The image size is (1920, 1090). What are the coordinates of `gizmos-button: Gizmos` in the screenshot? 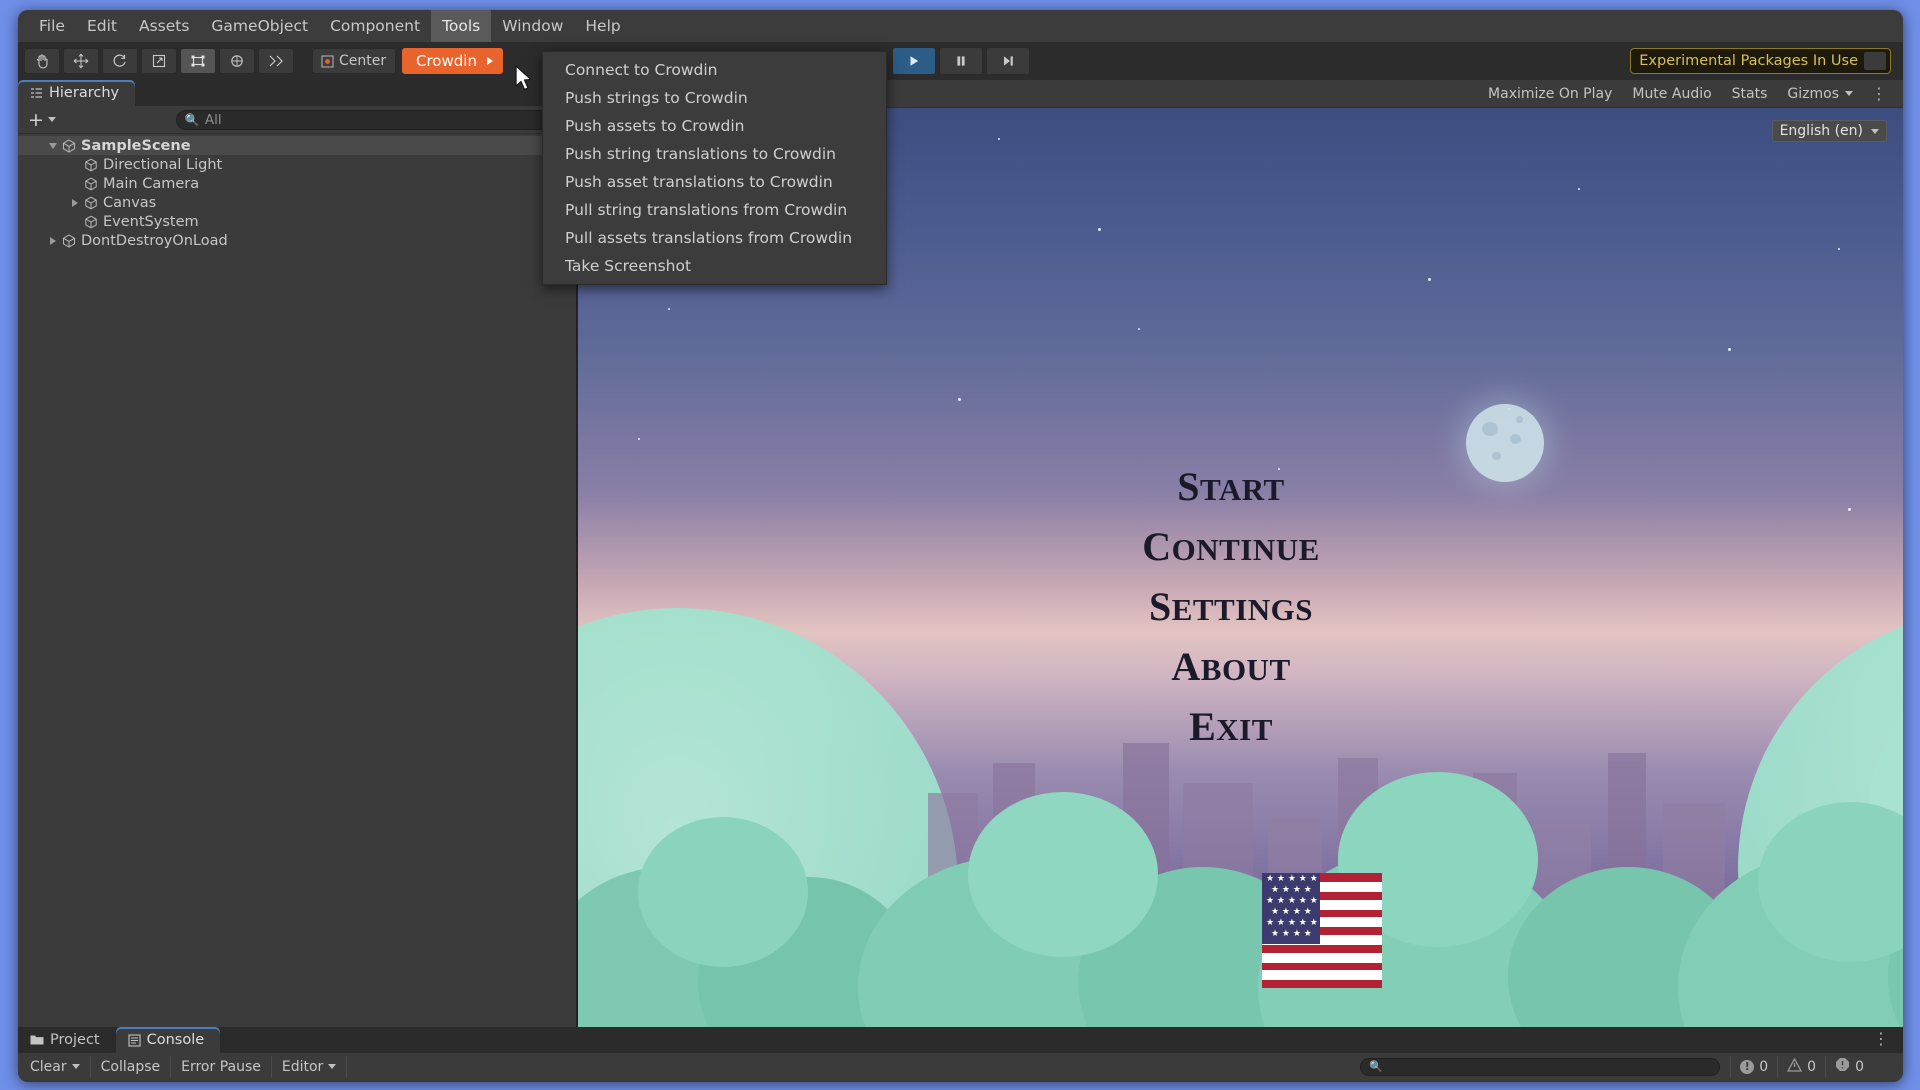 It's located at (1820, 94).